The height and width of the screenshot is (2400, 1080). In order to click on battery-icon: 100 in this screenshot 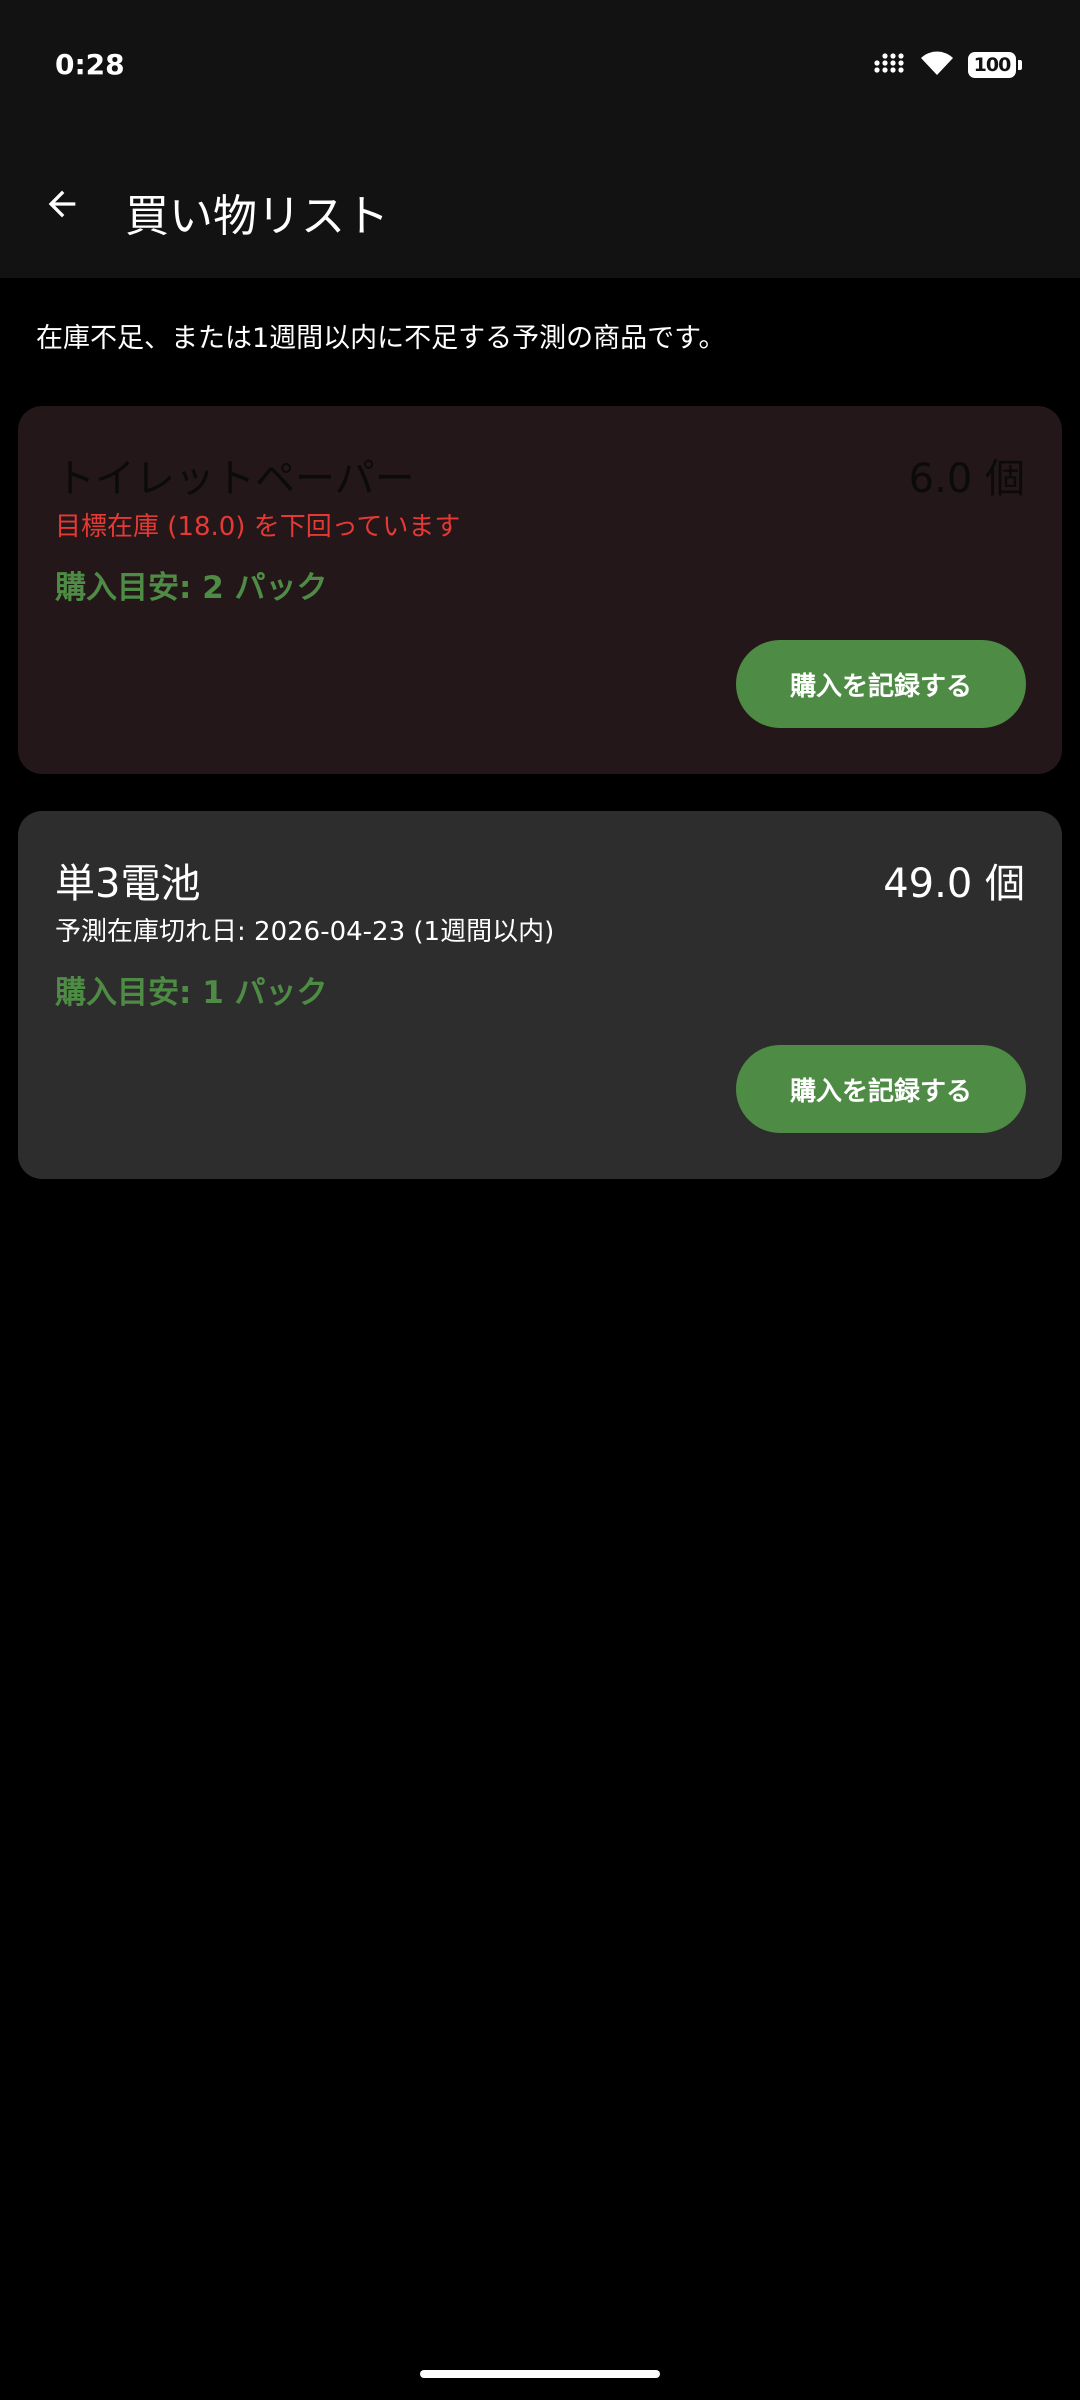, I will do `click(995, 65)`.